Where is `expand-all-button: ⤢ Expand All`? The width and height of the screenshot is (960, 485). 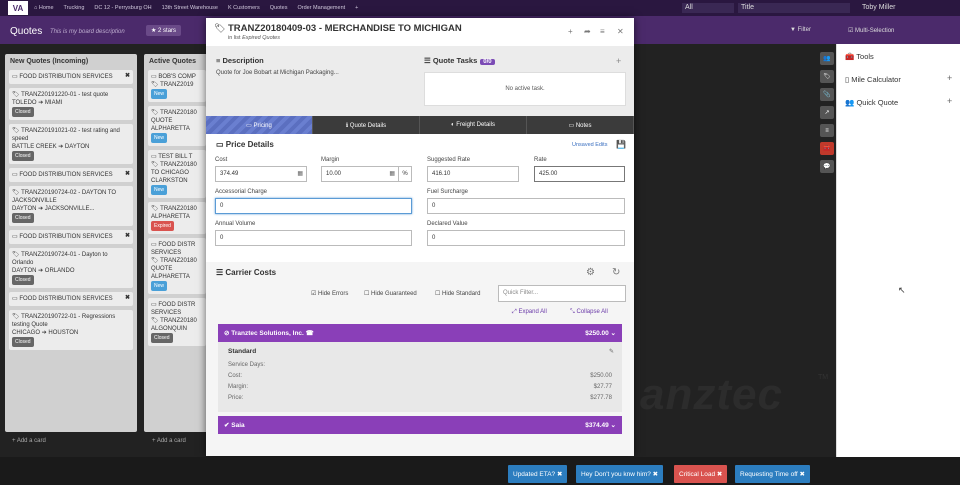 expand-all-button: ⤢ Expand All is located at coordinates (529, 312).